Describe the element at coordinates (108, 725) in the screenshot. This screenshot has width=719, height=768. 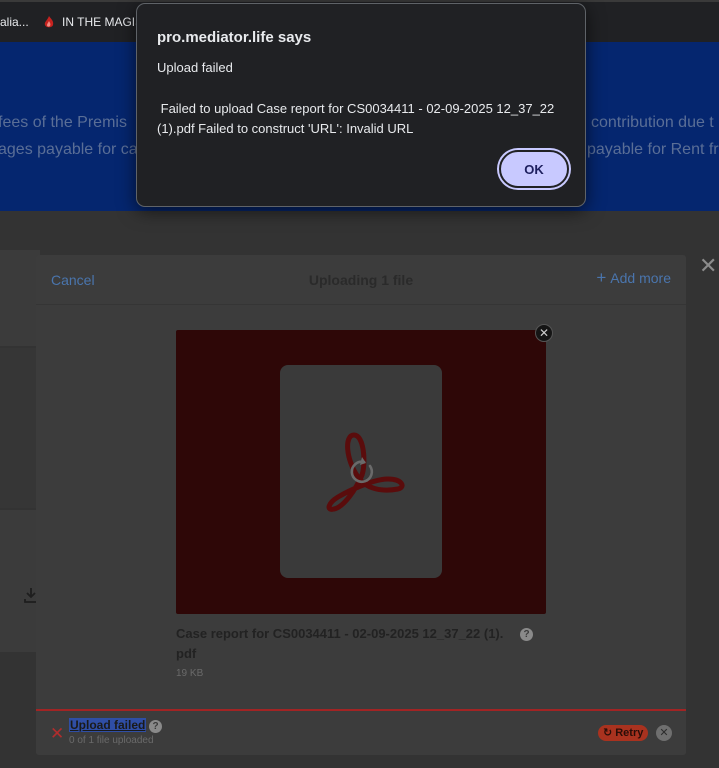
I see `status-title: Upload failed` at that location.